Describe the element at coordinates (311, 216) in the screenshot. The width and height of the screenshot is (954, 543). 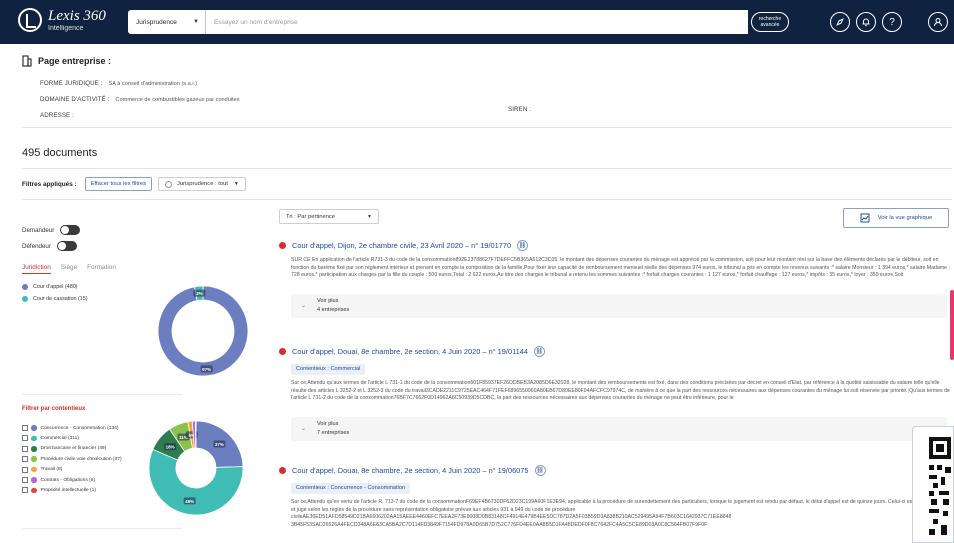
I see `sort-label: Tri : Par pertinence` at that location.